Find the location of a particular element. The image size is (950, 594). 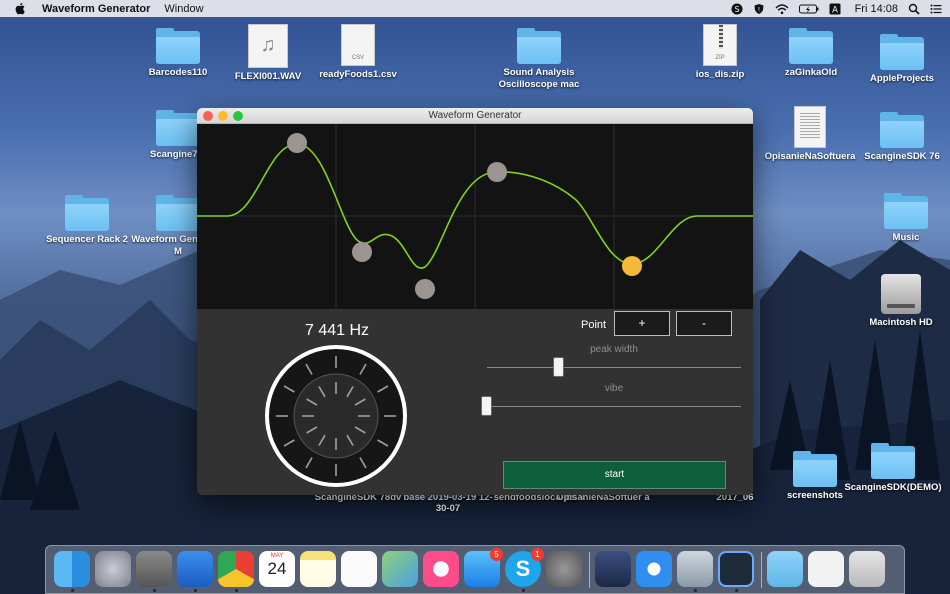

reminders-icon is located at coordinates (359, 569).